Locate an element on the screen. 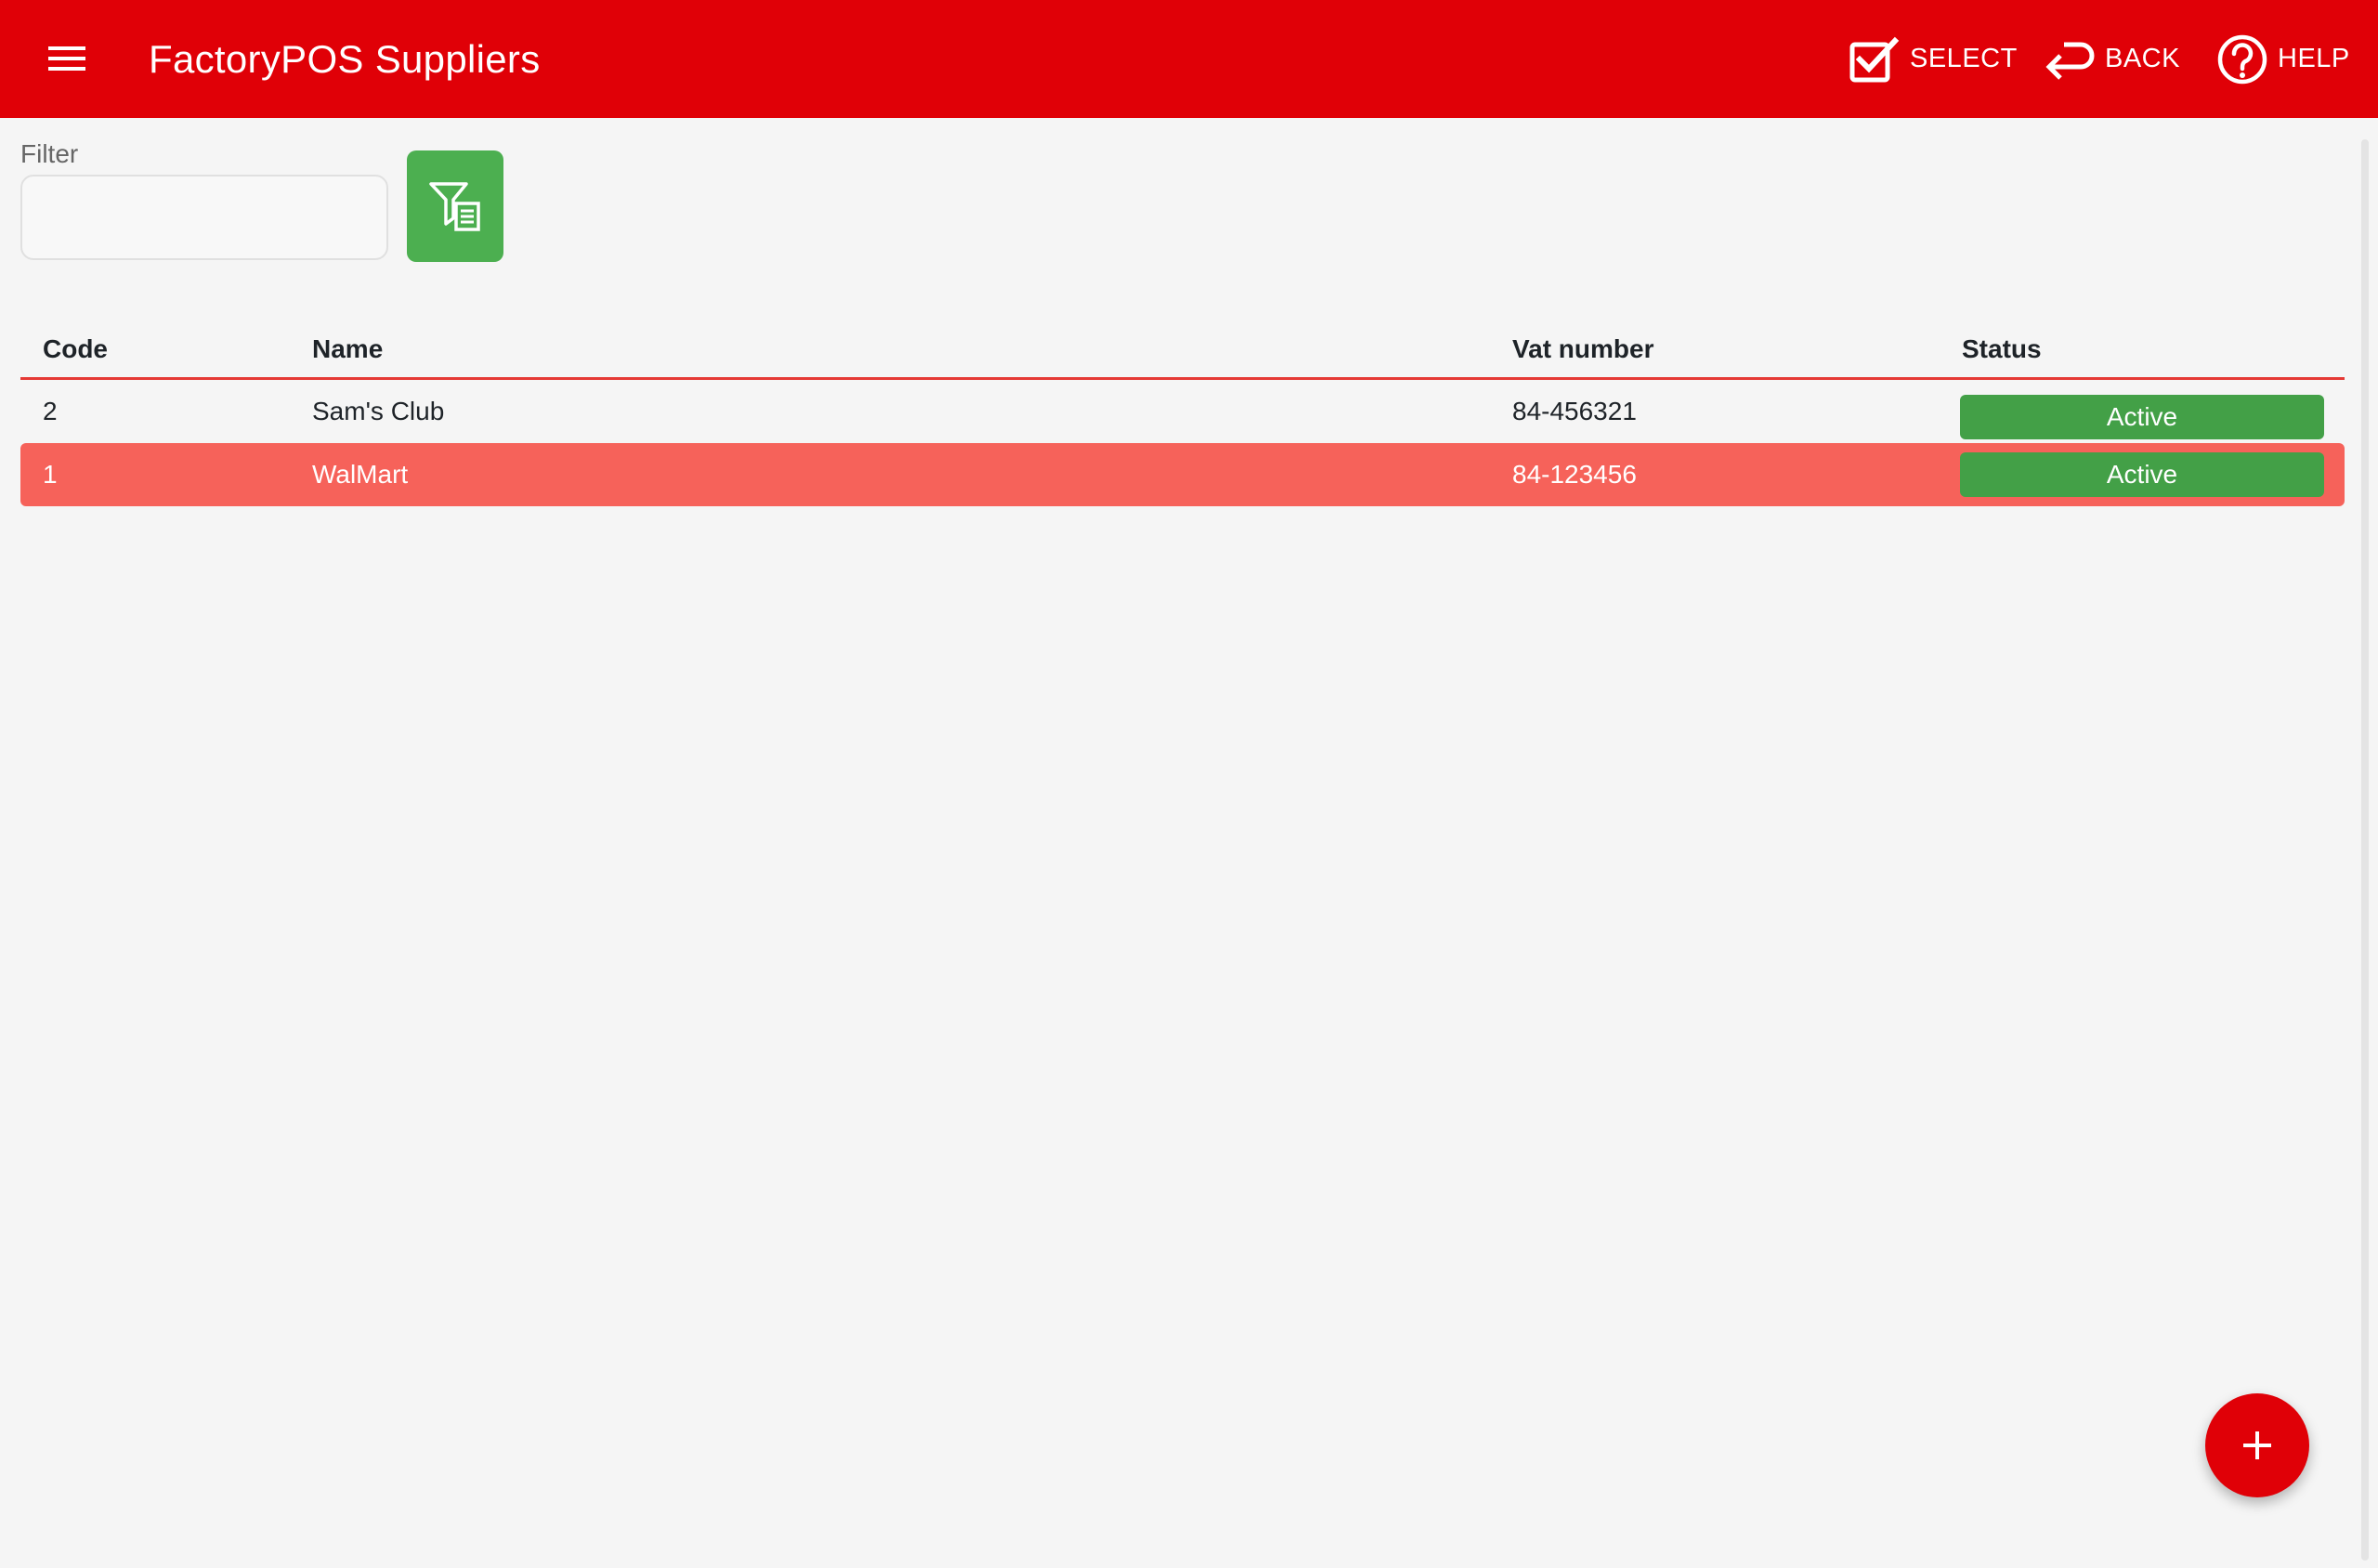 This screenshot has height=1568, width=2378. filter-label: Filter is located at coordinates (49, 153).